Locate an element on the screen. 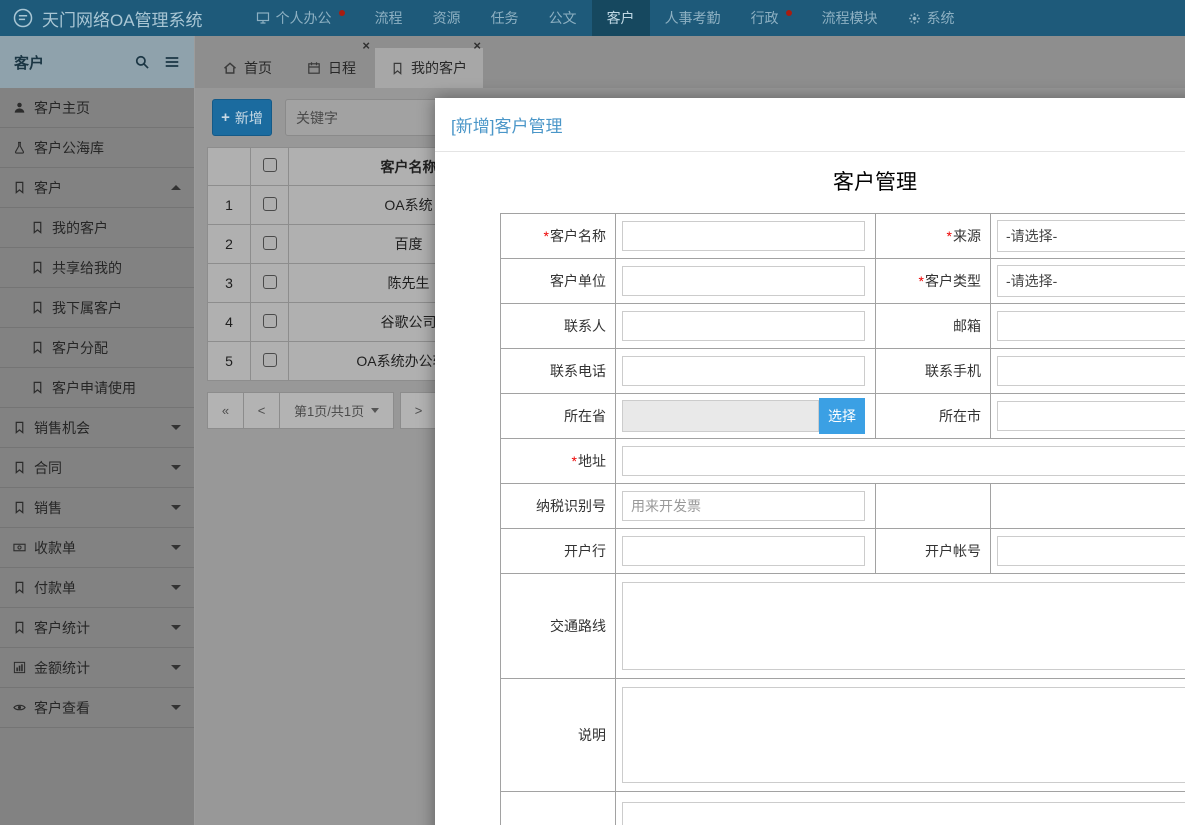  sidebar-item-sales: 销售 is located at coordinates (97, 508).